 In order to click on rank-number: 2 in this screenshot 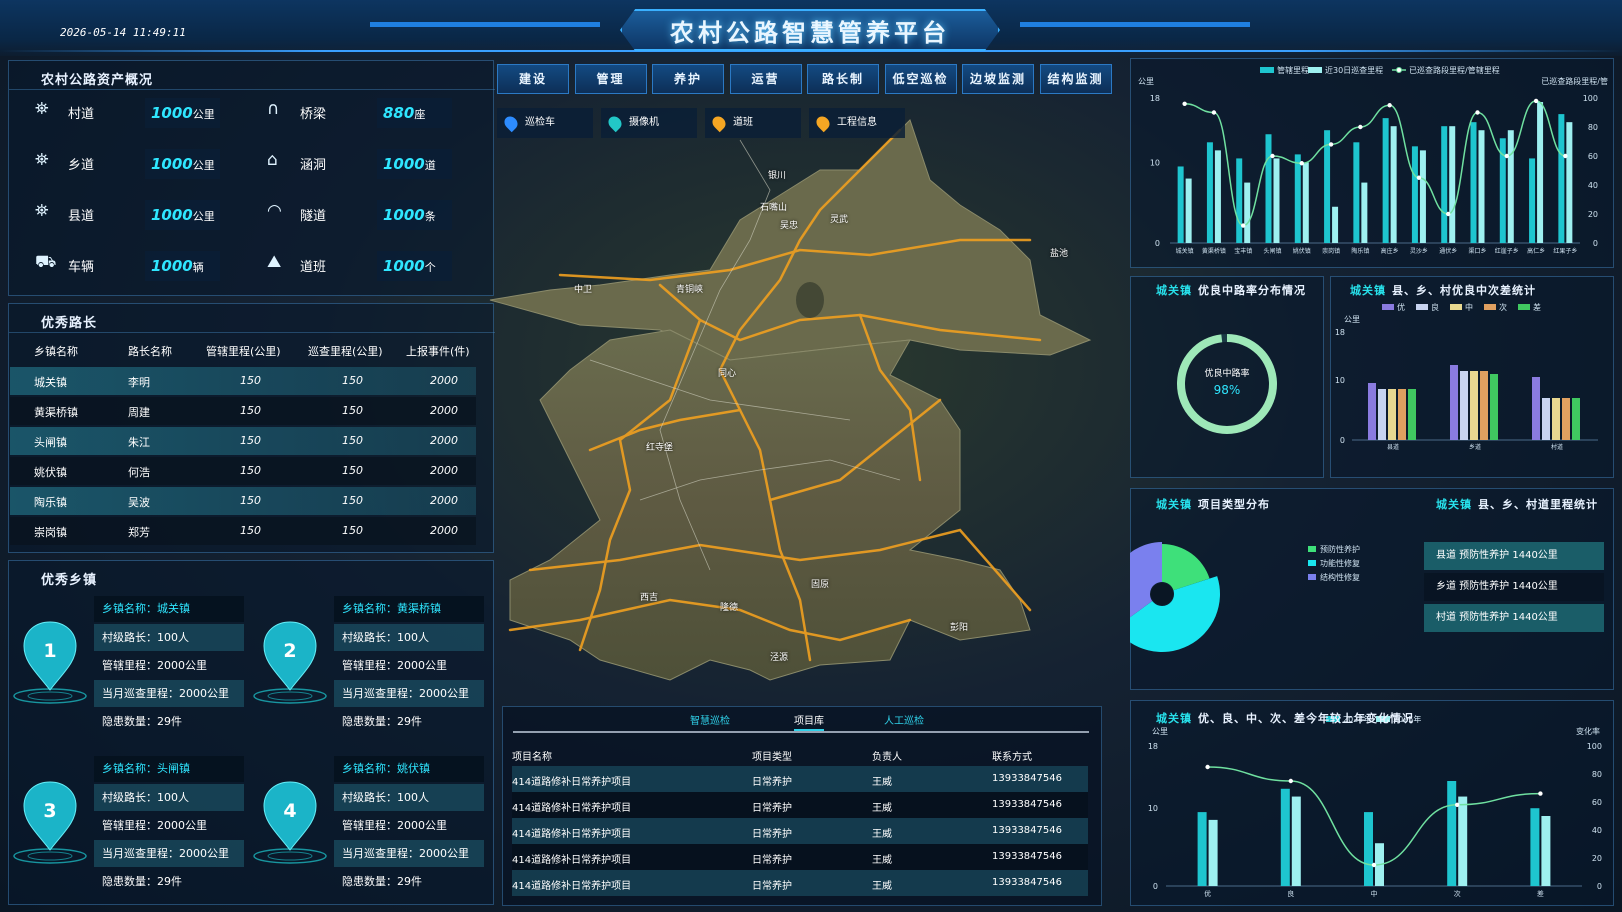, I will do `click(290, 651)`.